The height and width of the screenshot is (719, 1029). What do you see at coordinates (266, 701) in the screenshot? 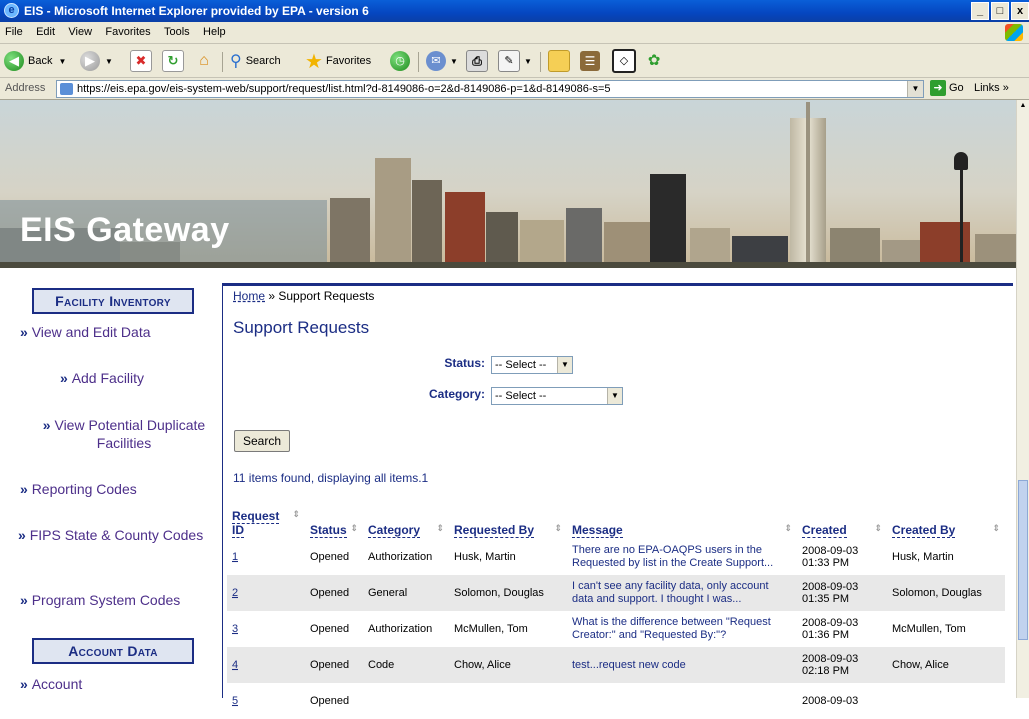
I see `request-id-link: 5` at bounding box center [266, 701].